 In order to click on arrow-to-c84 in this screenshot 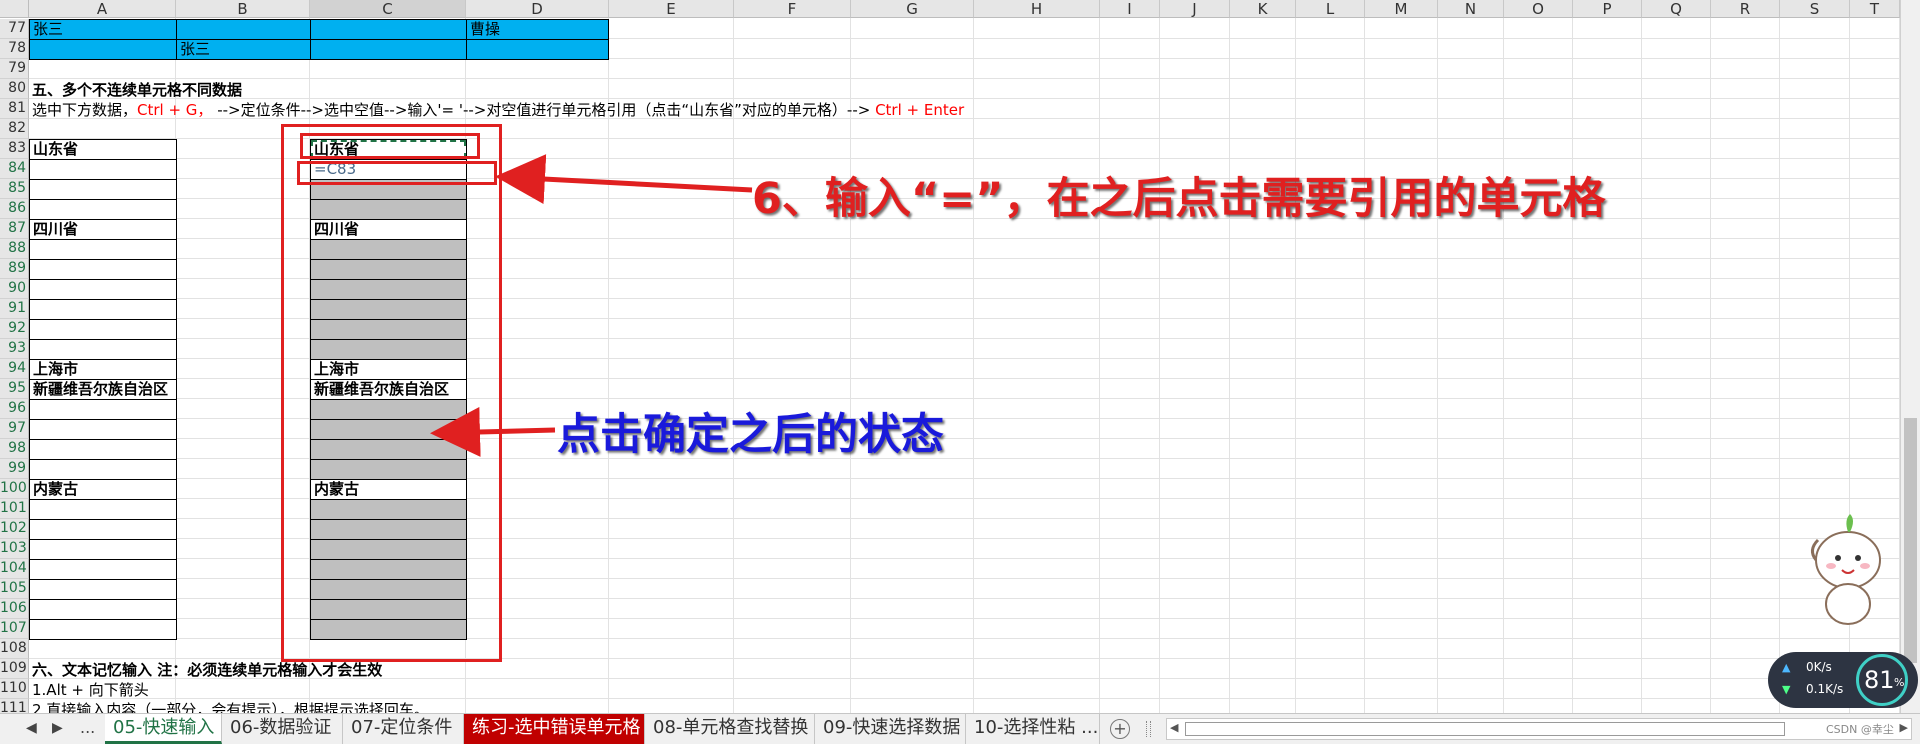, I will do `click(624, 179)`.